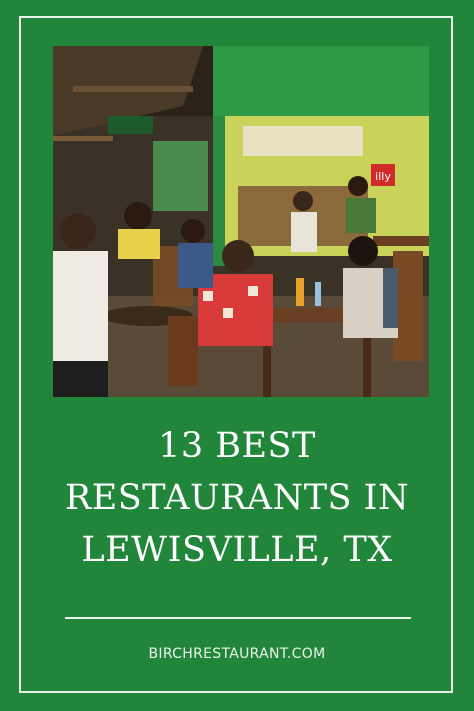 The height and width of the screenshot is (711, 474). What do you see at coordinates (237, 550) in the screenshot?
I see `headline-line-3: LEWISVILLE, TX` at bounding box center [237, 550].